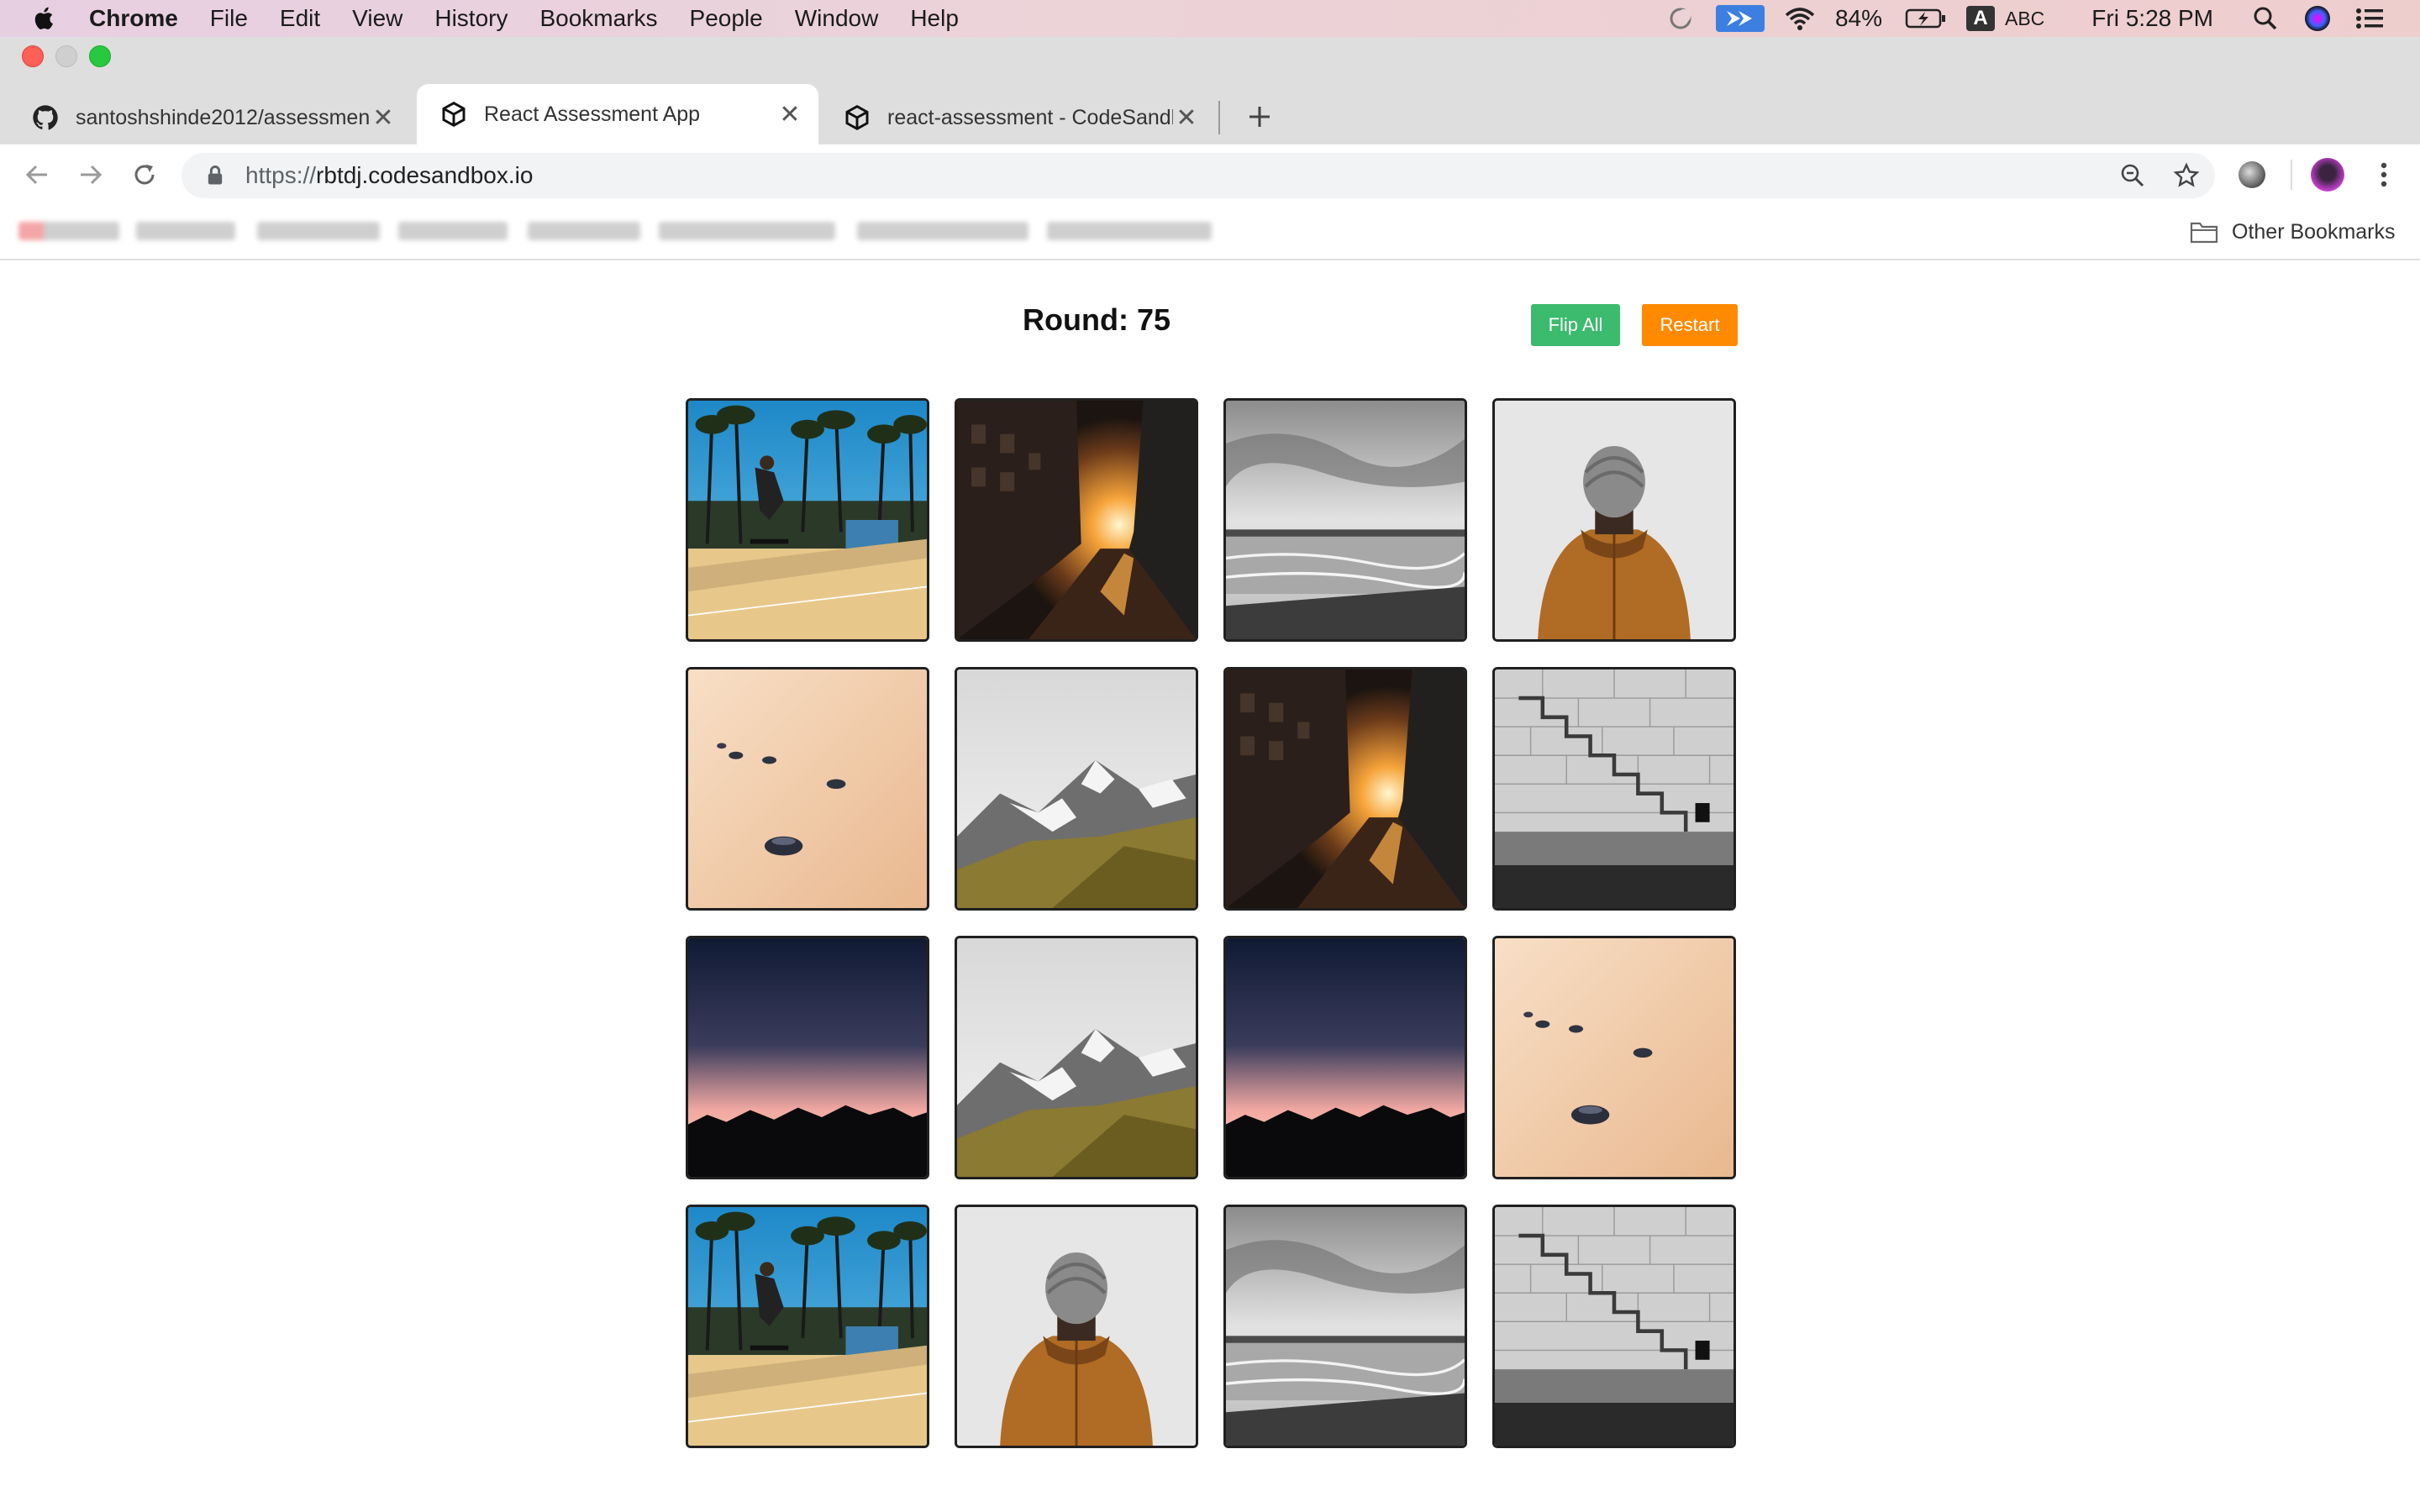 Image resolution: width=2420 pixels, height=1512 pixels. Describe the element at coordinates (2204, 233) in the screenshot. I see `folder-icon` at that location.